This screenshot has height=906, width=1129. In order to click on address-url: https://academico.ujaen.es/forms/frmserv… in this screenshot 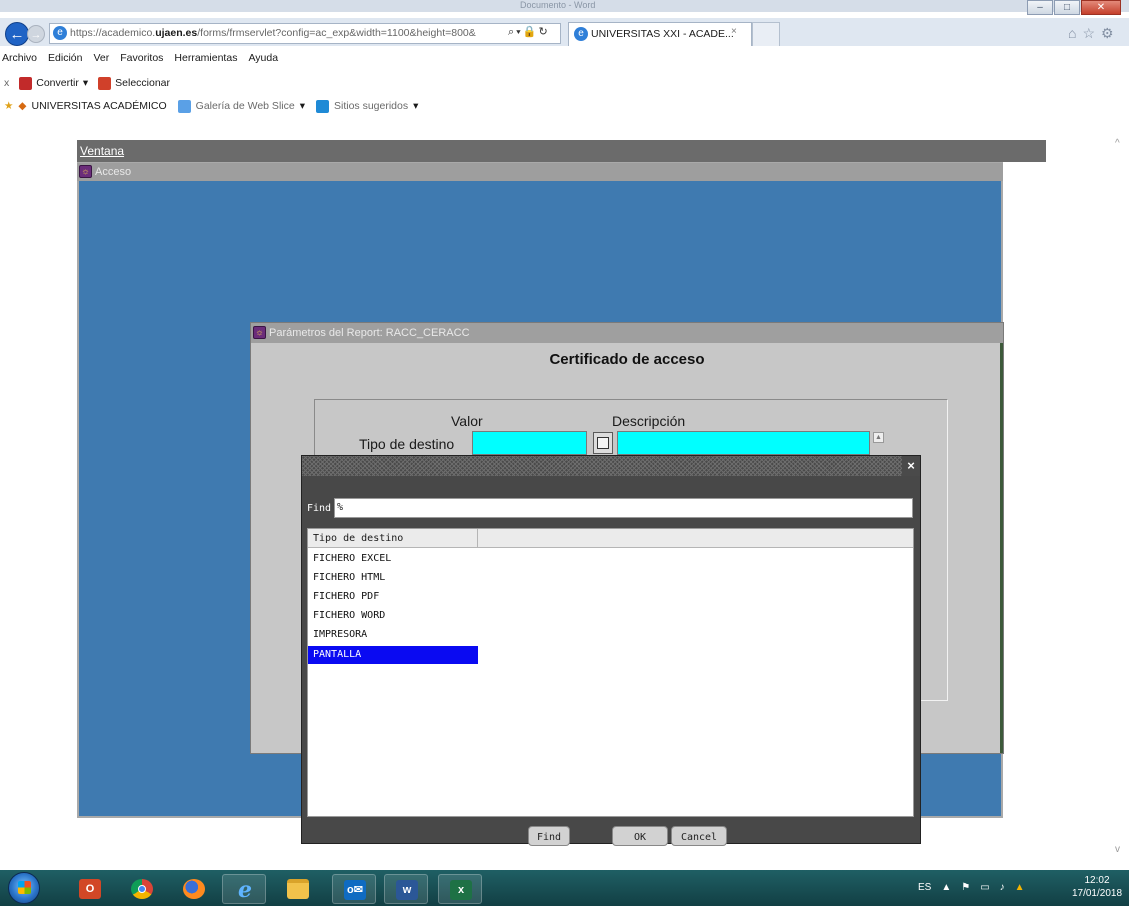, I will do `click(273, 33)`.